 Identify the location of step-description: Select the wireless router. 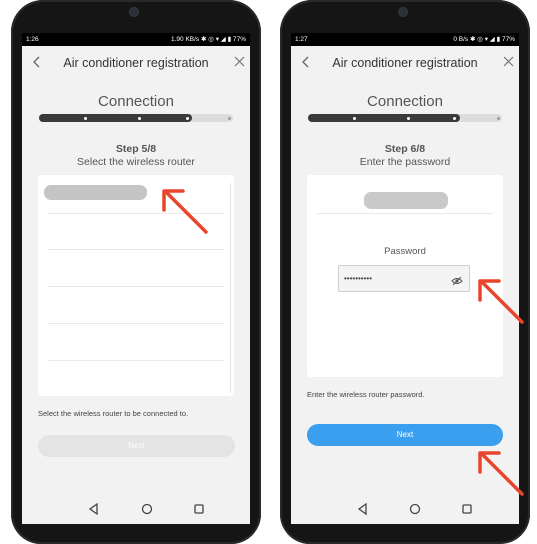
(136, 162).